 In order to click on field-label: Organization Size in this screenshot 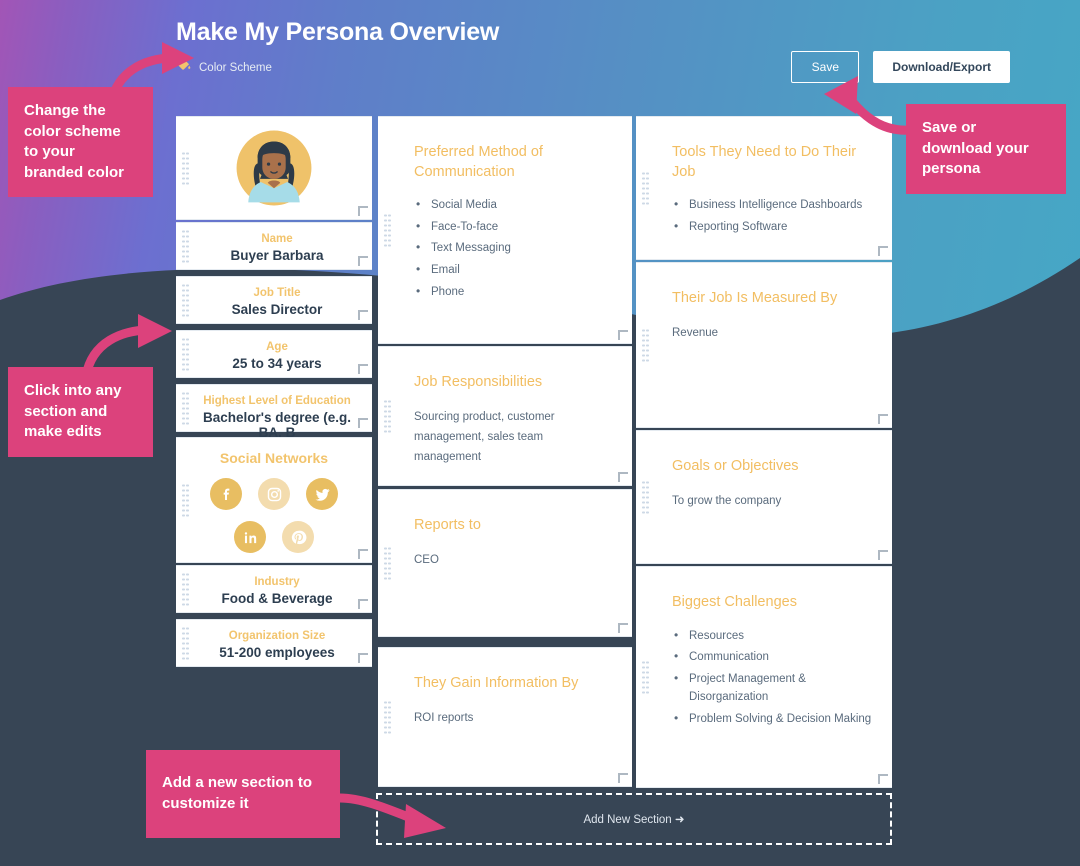, I will do `click(277, 636)`.